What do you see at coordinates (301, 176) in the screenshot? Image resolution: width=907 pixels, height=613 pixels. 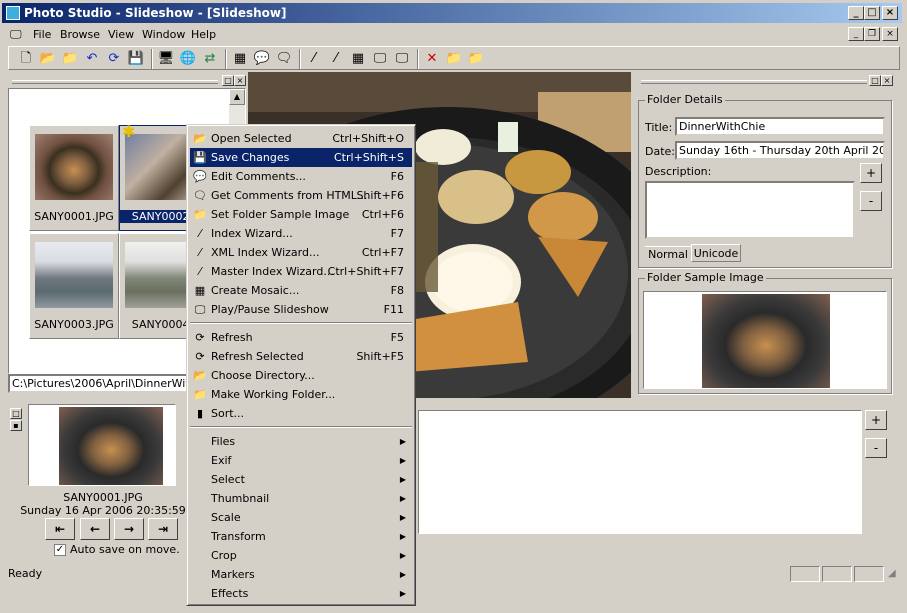 I see `menu-item-edit-comments: 💬 Edit Comments... F6` at bounding box center [301, 176].